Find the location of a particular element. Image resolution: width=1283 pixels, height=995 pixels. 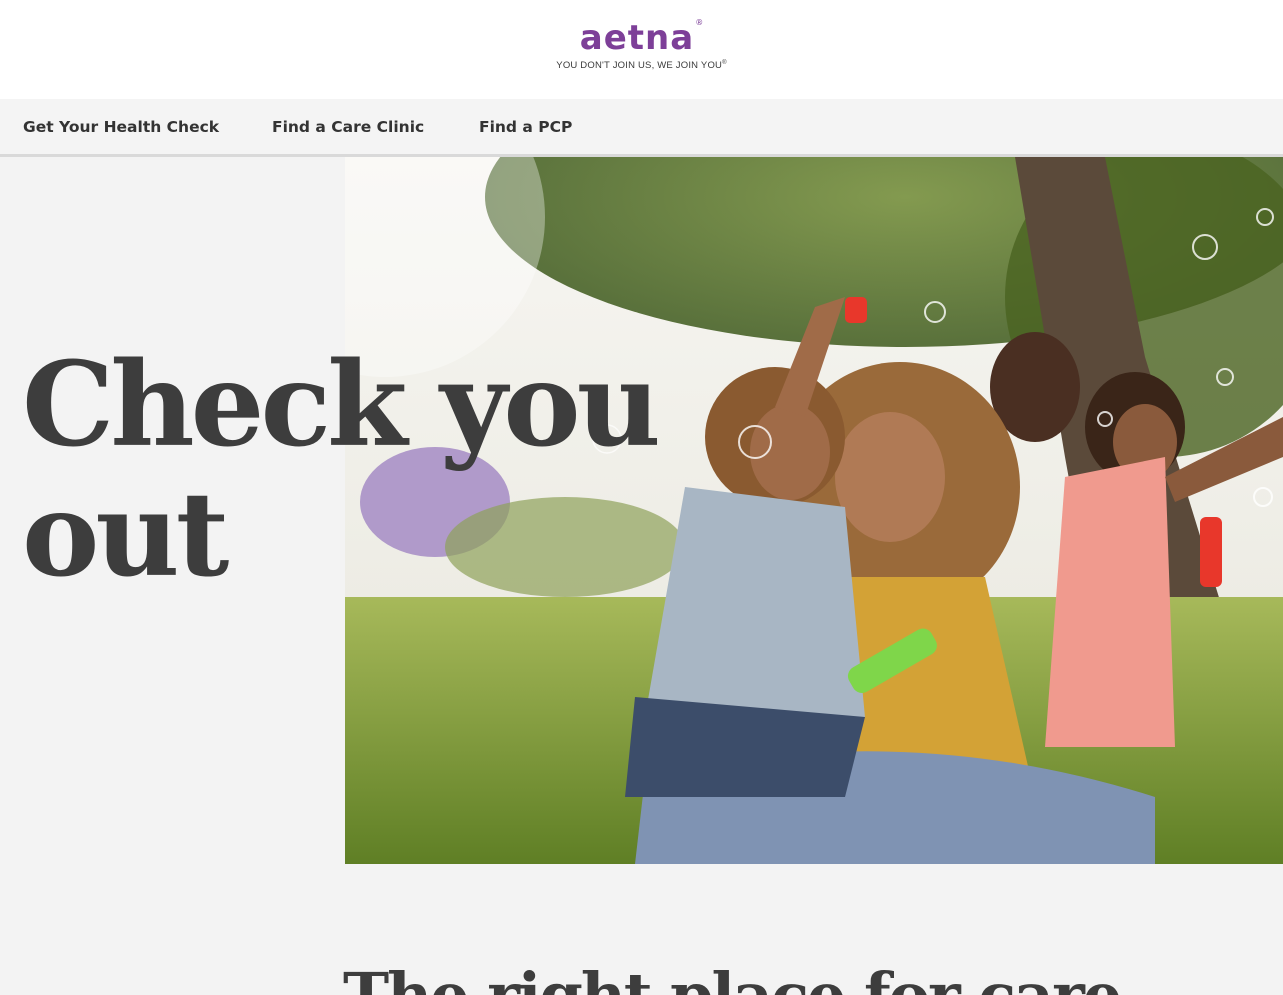

hero-headline: Check you out is located at coordinates (342, 470).